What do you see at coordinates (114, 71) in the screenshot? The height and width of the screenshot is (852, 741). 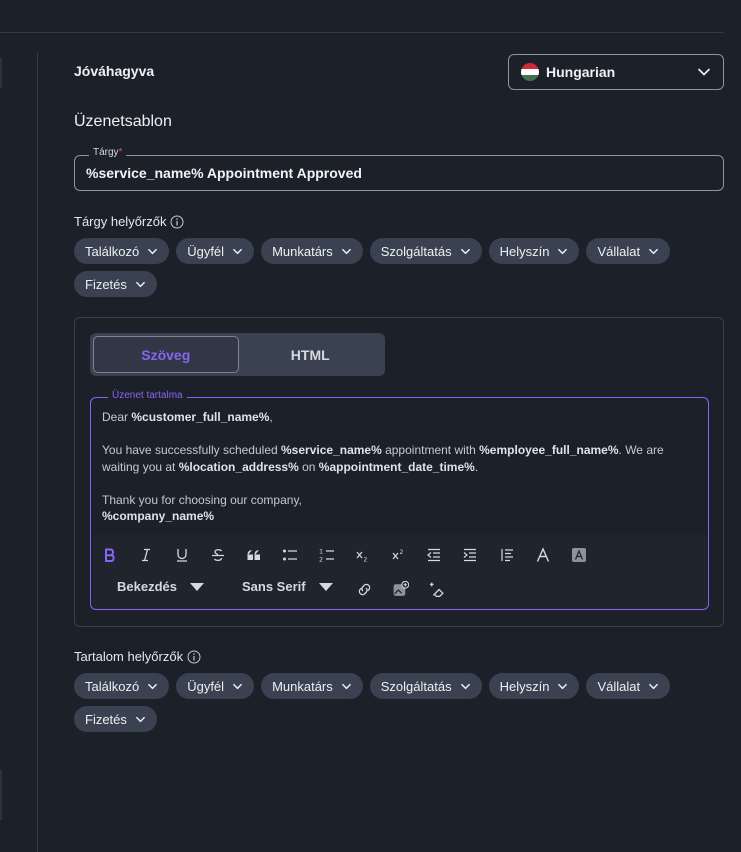 I see `status-title: Jóváhagyva` at bounding box center [114, 71].